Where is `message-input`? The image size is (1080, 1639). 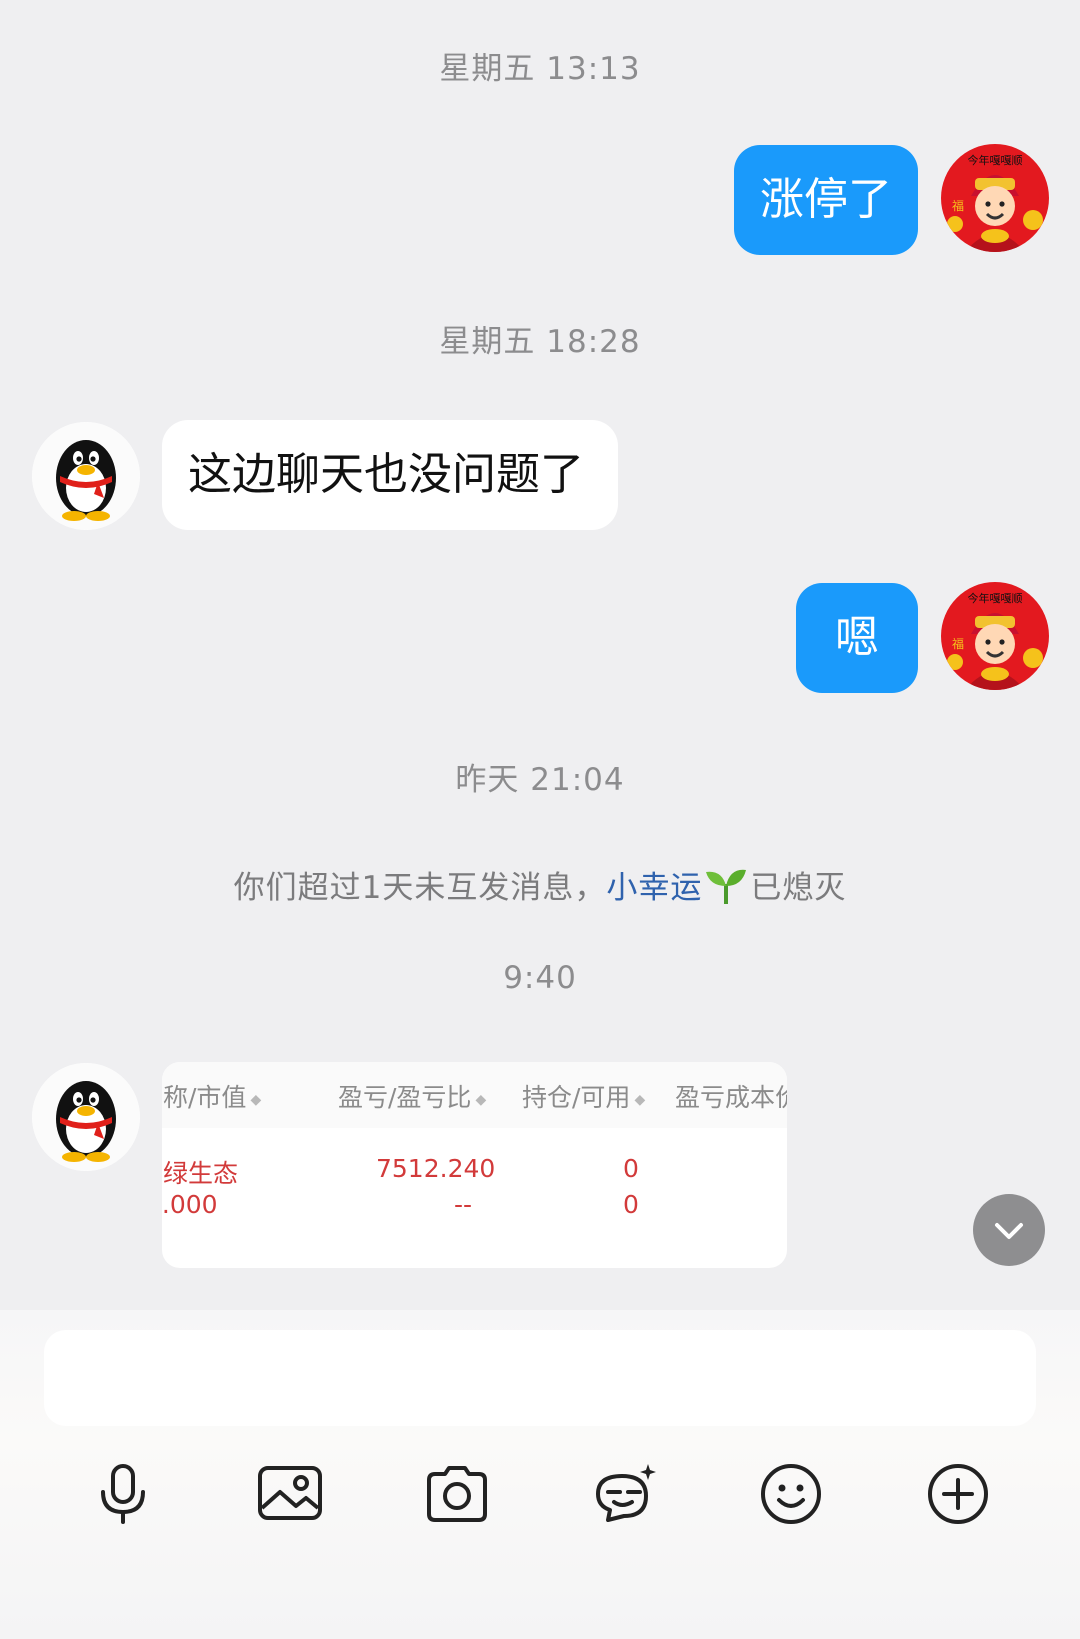
message-input is located at coordinates (540, 1378).